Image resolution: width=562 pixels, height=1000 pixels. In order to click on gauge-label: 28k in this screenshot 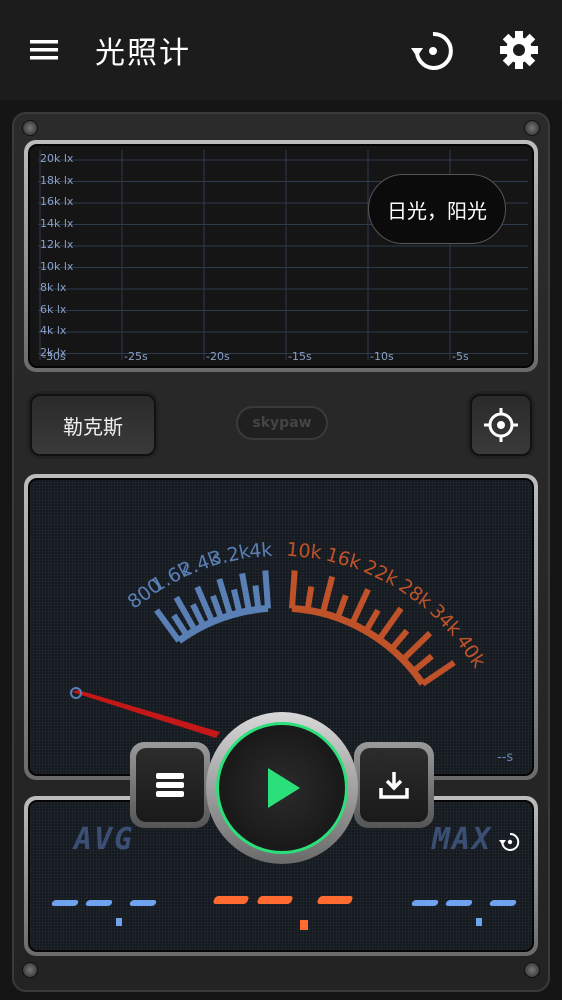, I will do `click(414, 594)`.